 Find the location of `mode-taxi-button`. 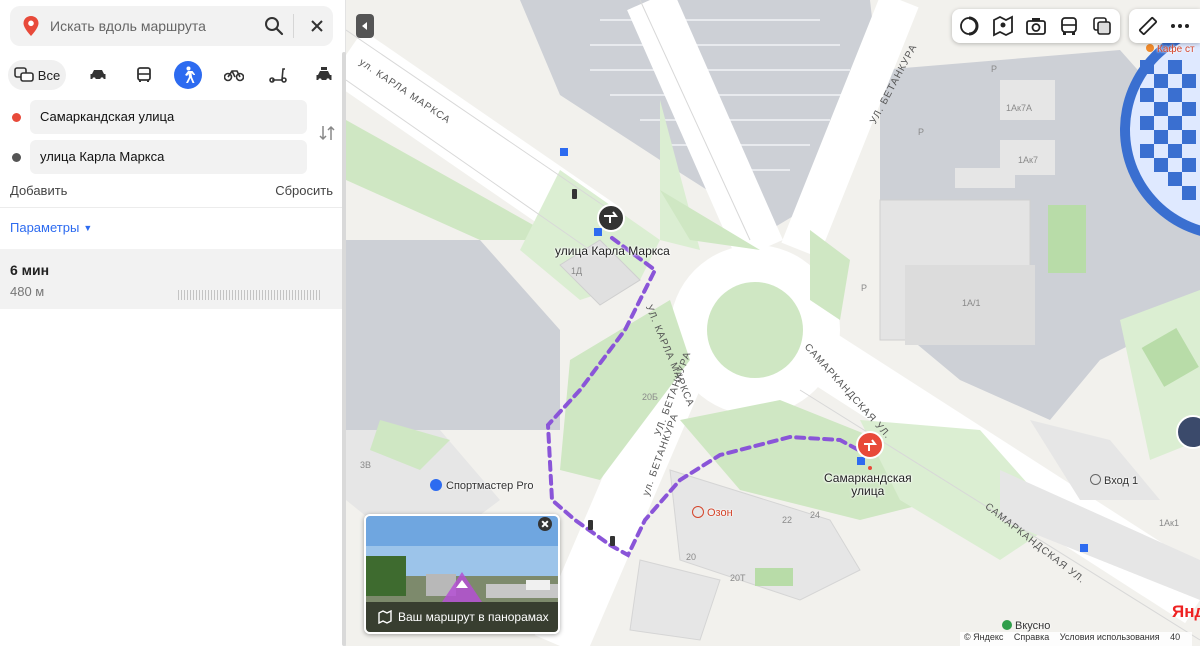

mode-taxi-button is located at coordinates (324, 75).